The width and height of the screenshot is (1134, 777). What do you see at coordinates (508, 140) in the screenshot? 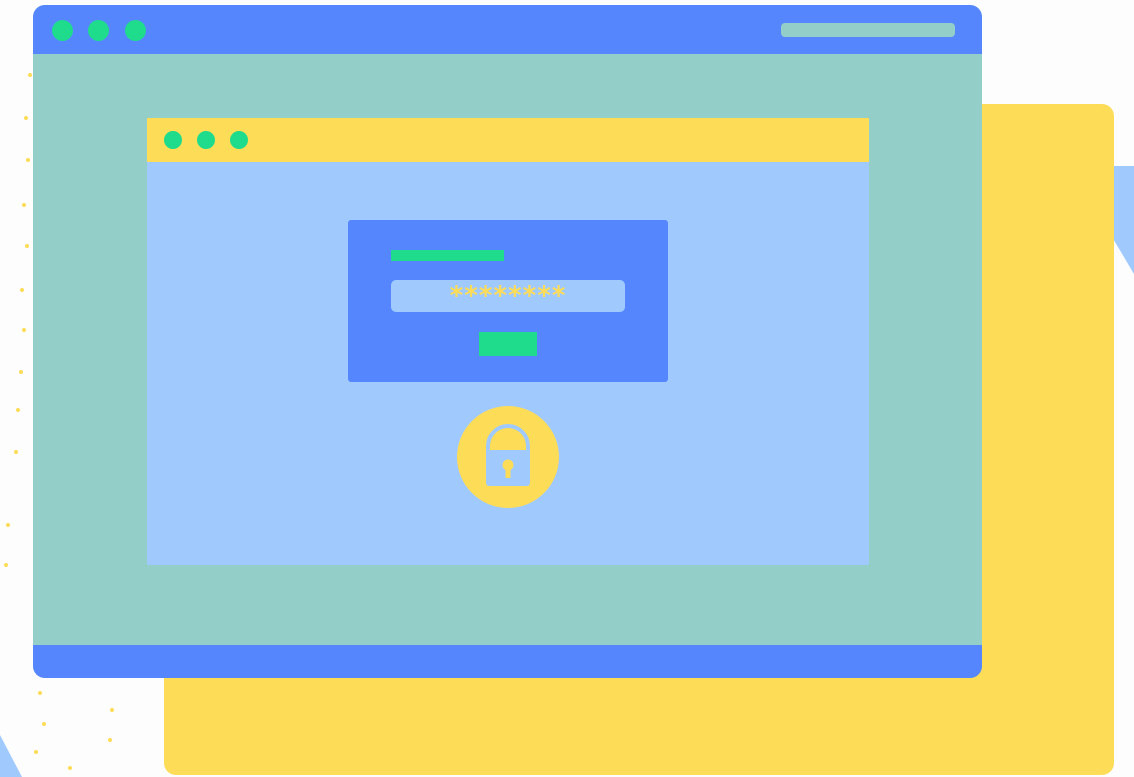
I see `inner-titlebar` at bounding box center [508, 140].